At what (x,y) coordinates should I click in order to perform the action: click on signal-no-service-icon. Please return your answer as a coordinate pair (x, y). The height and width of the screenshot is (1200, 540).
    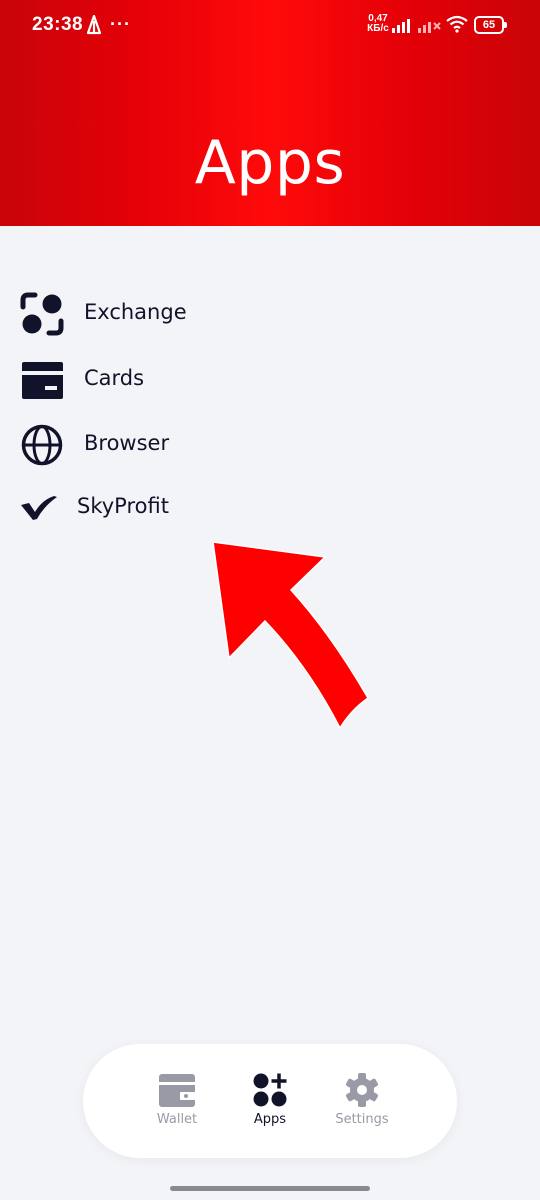
    Looking at the image, I should click on (429, 27).